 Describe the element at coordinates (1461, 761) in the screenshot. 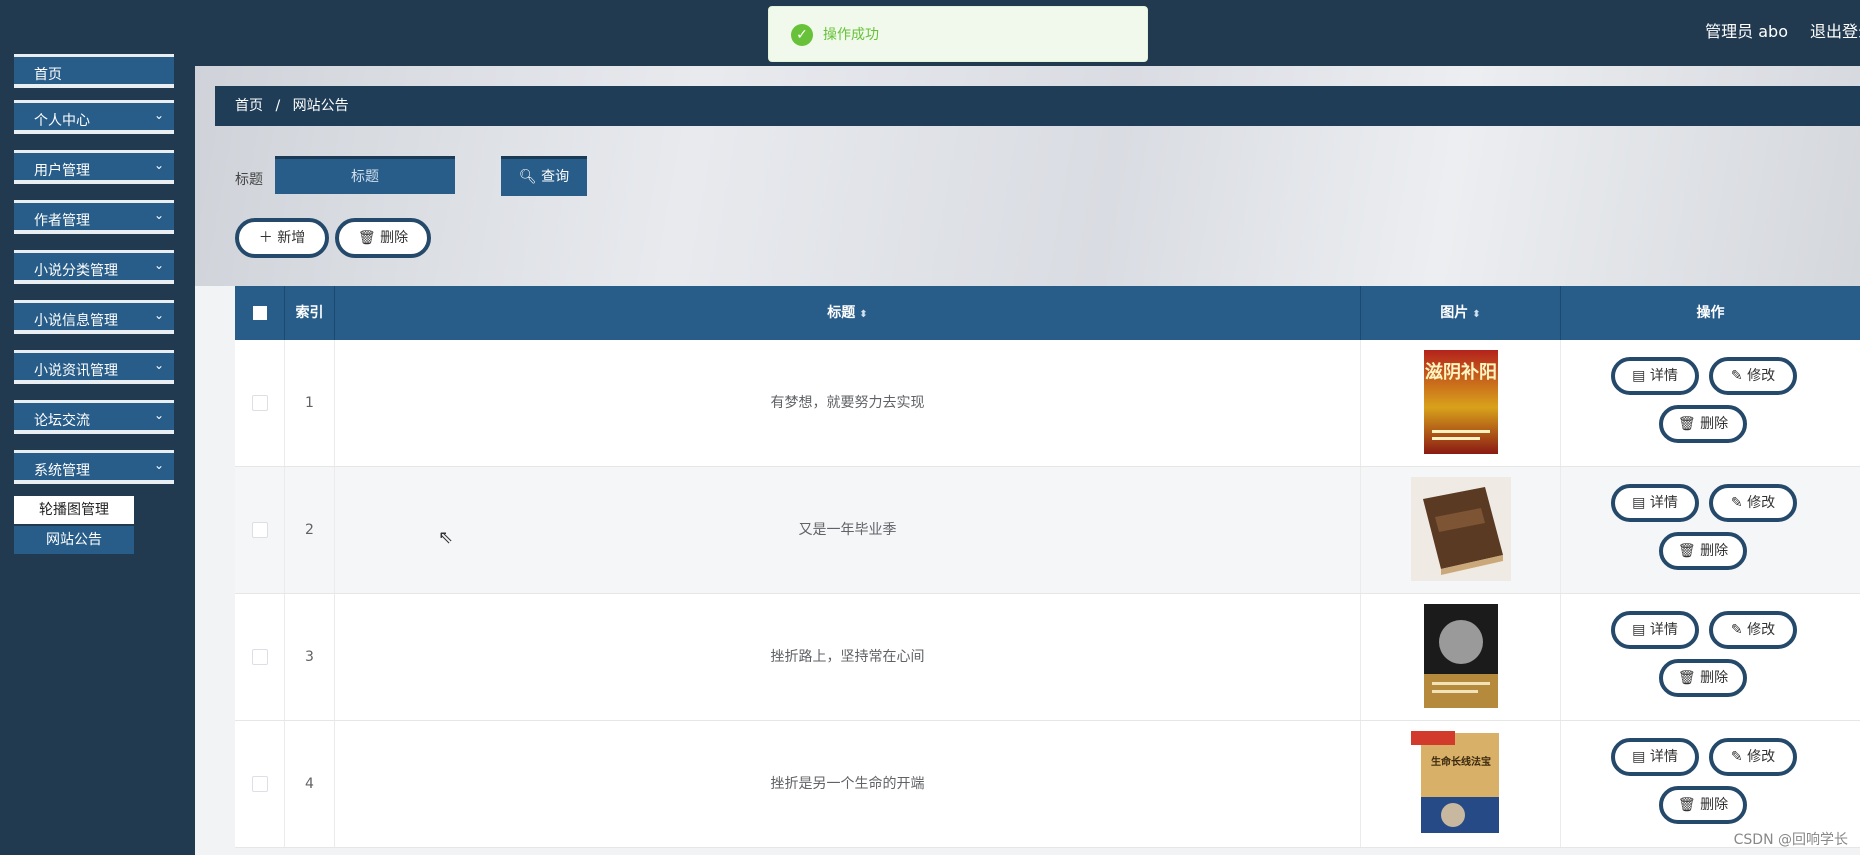

I see `cover-text: 生命长线法宝` at that location.